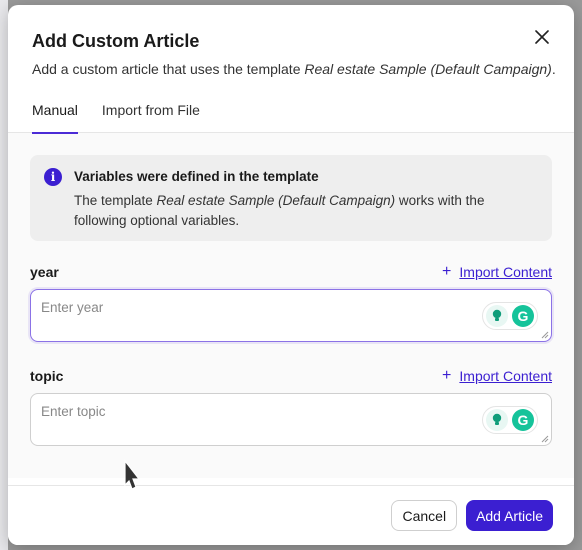 The image size is (582, 550). Describe the element at coordinates (4, 275) in the screenshot. I see `page-backdrop` at that location.